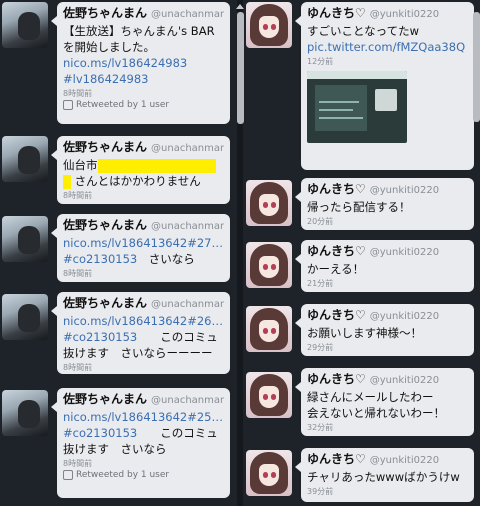 Image resolution: width=480 pixels, height=506 pixels. Describe the element at coordinates (240, 6) in the screenshot. I see `scroll-up-arrow-icon` at that location.